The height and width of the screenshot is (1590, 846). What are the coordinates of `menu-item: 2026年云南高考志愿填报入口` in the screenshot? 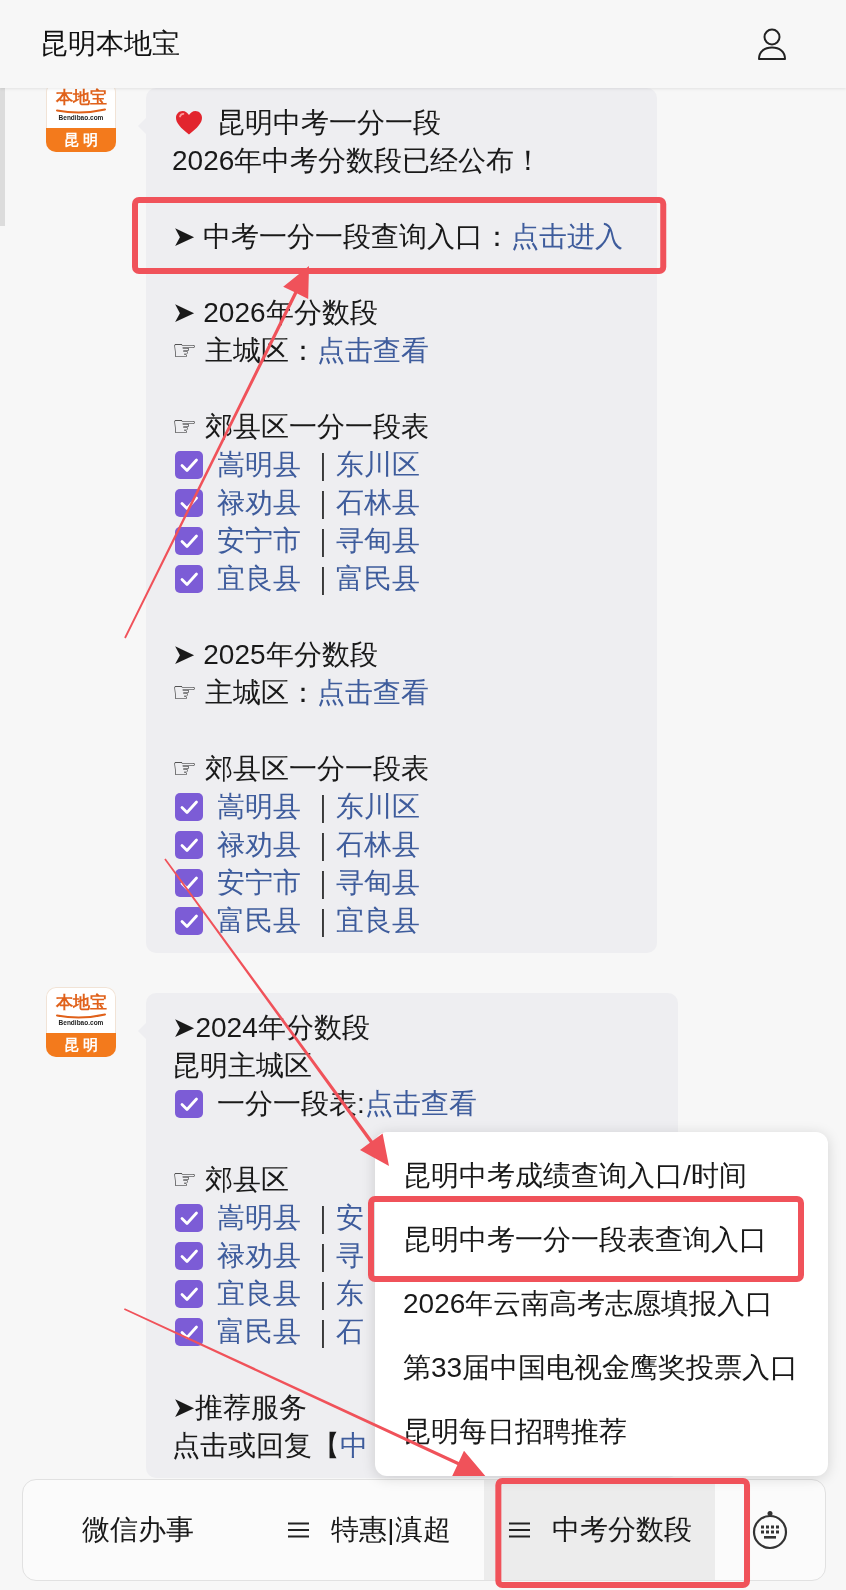 It's located at (601, 1304).